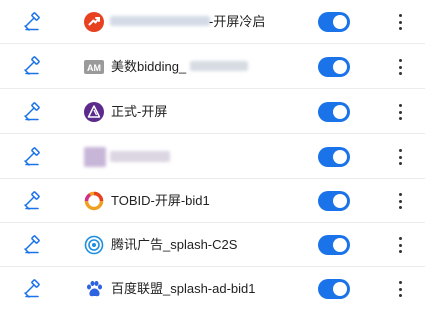 The height and width of the screenshot is (310, 425). I want to click on app-name: 腾讯广告_splash-C2S, so click(174, 244).